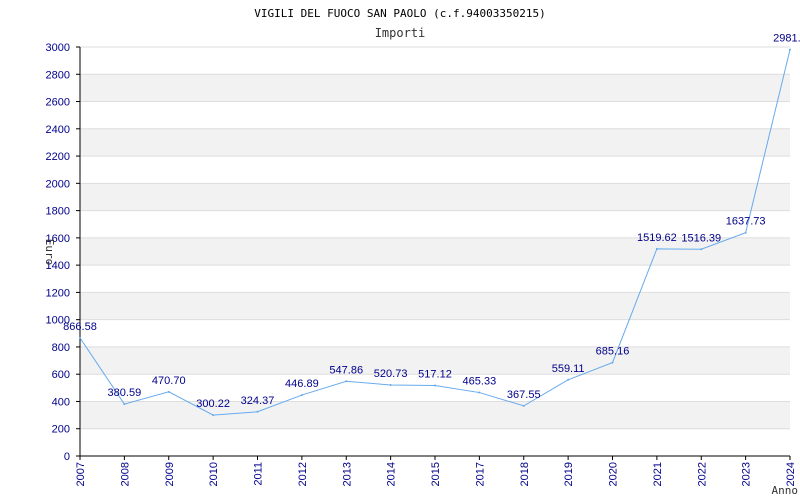  What do you see at coordinates (436, 474) in the screenshot?
I see `x-tick-label: 2015` at bounding box center [436, 474].